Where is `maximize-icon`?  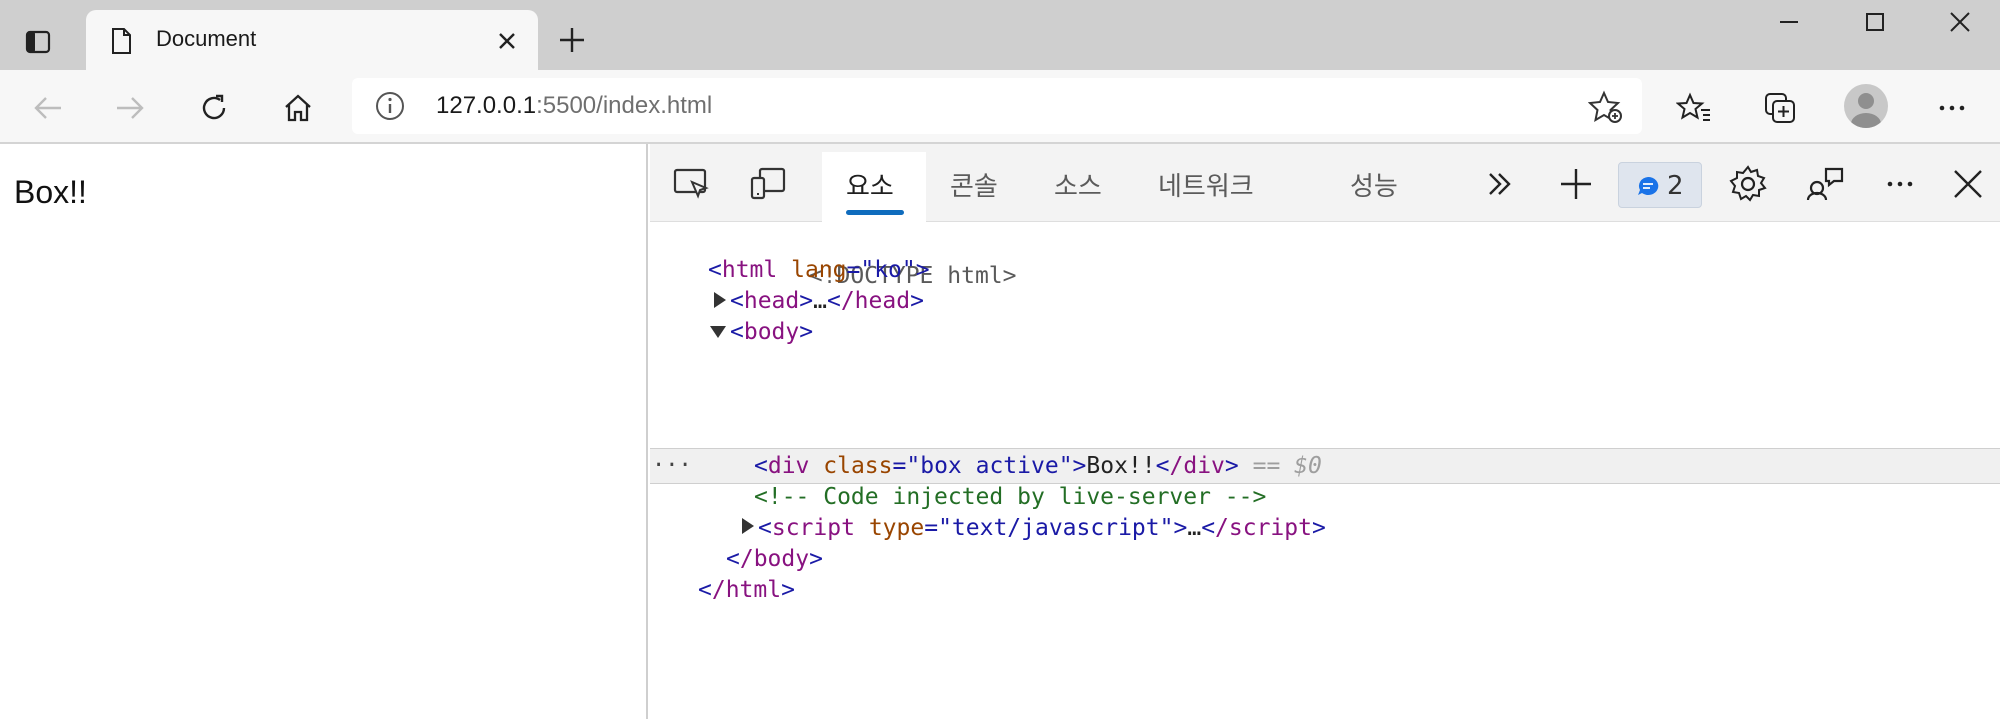 maximize-icon is located at coordinates (1875, 22).